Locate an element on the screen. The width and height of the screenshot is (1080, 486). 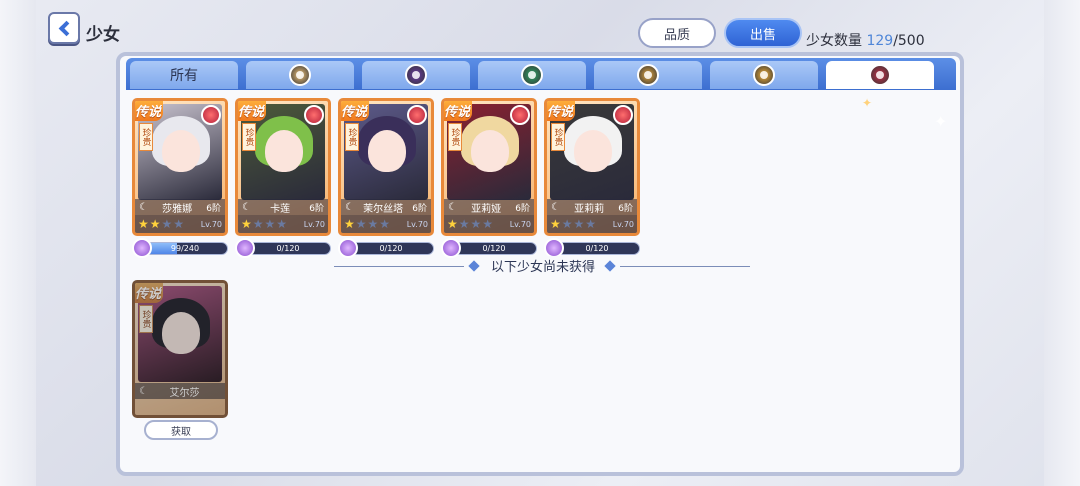
card-name-bar: ☾ 艾尔莎 is located at coordinates (180, 391).